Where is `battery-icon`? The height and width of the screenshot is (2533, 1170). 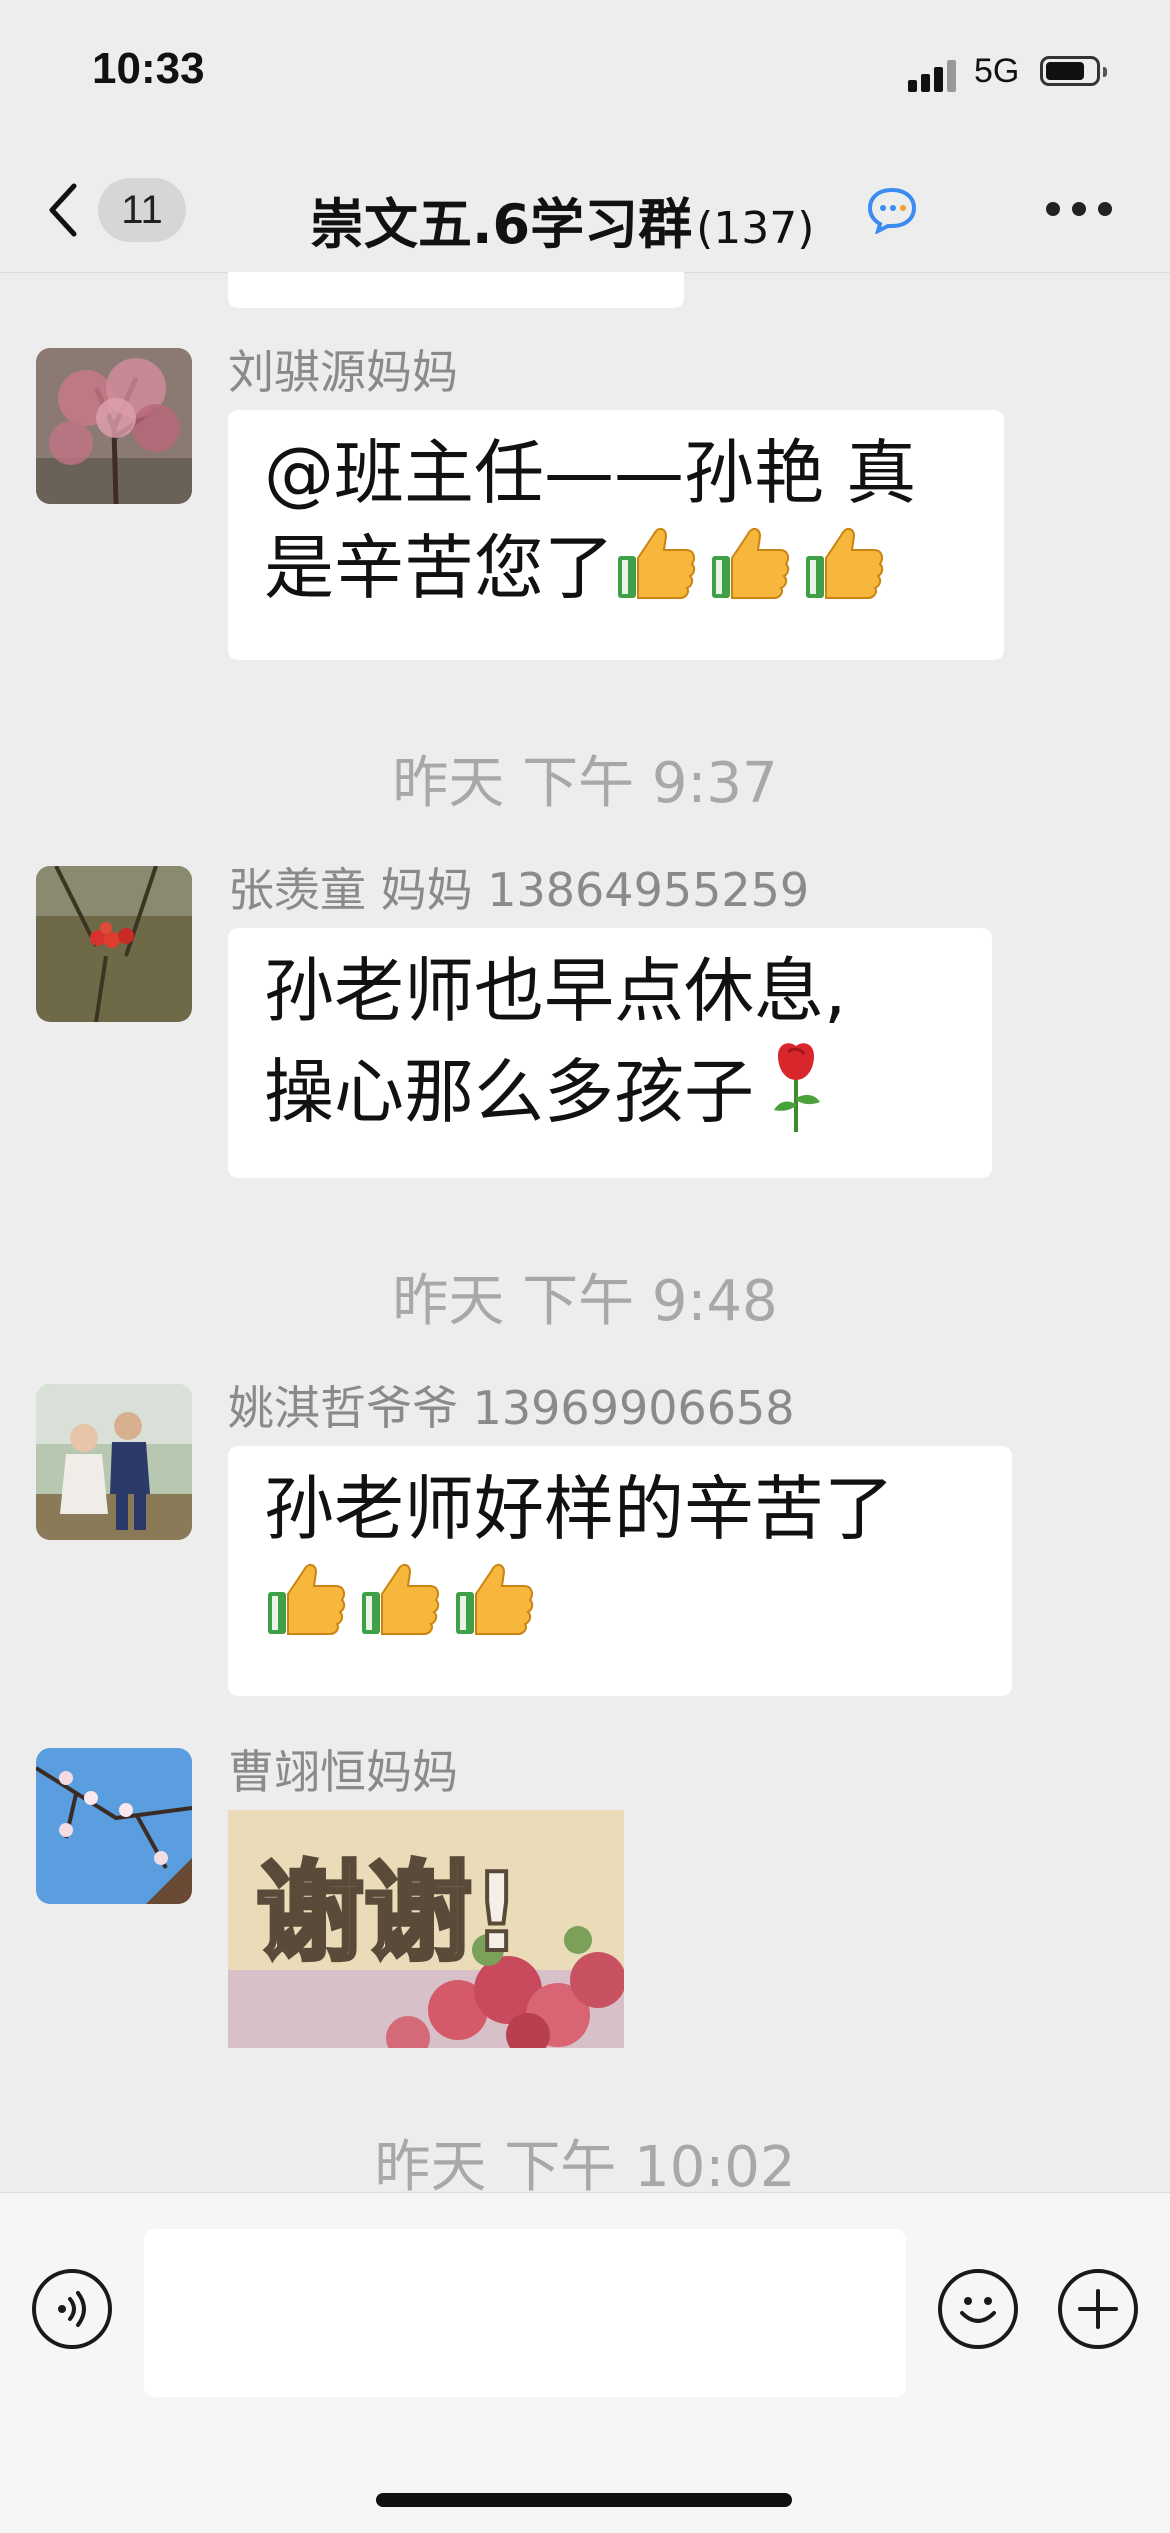 battery-icon is located at coordinates (1073, 71).